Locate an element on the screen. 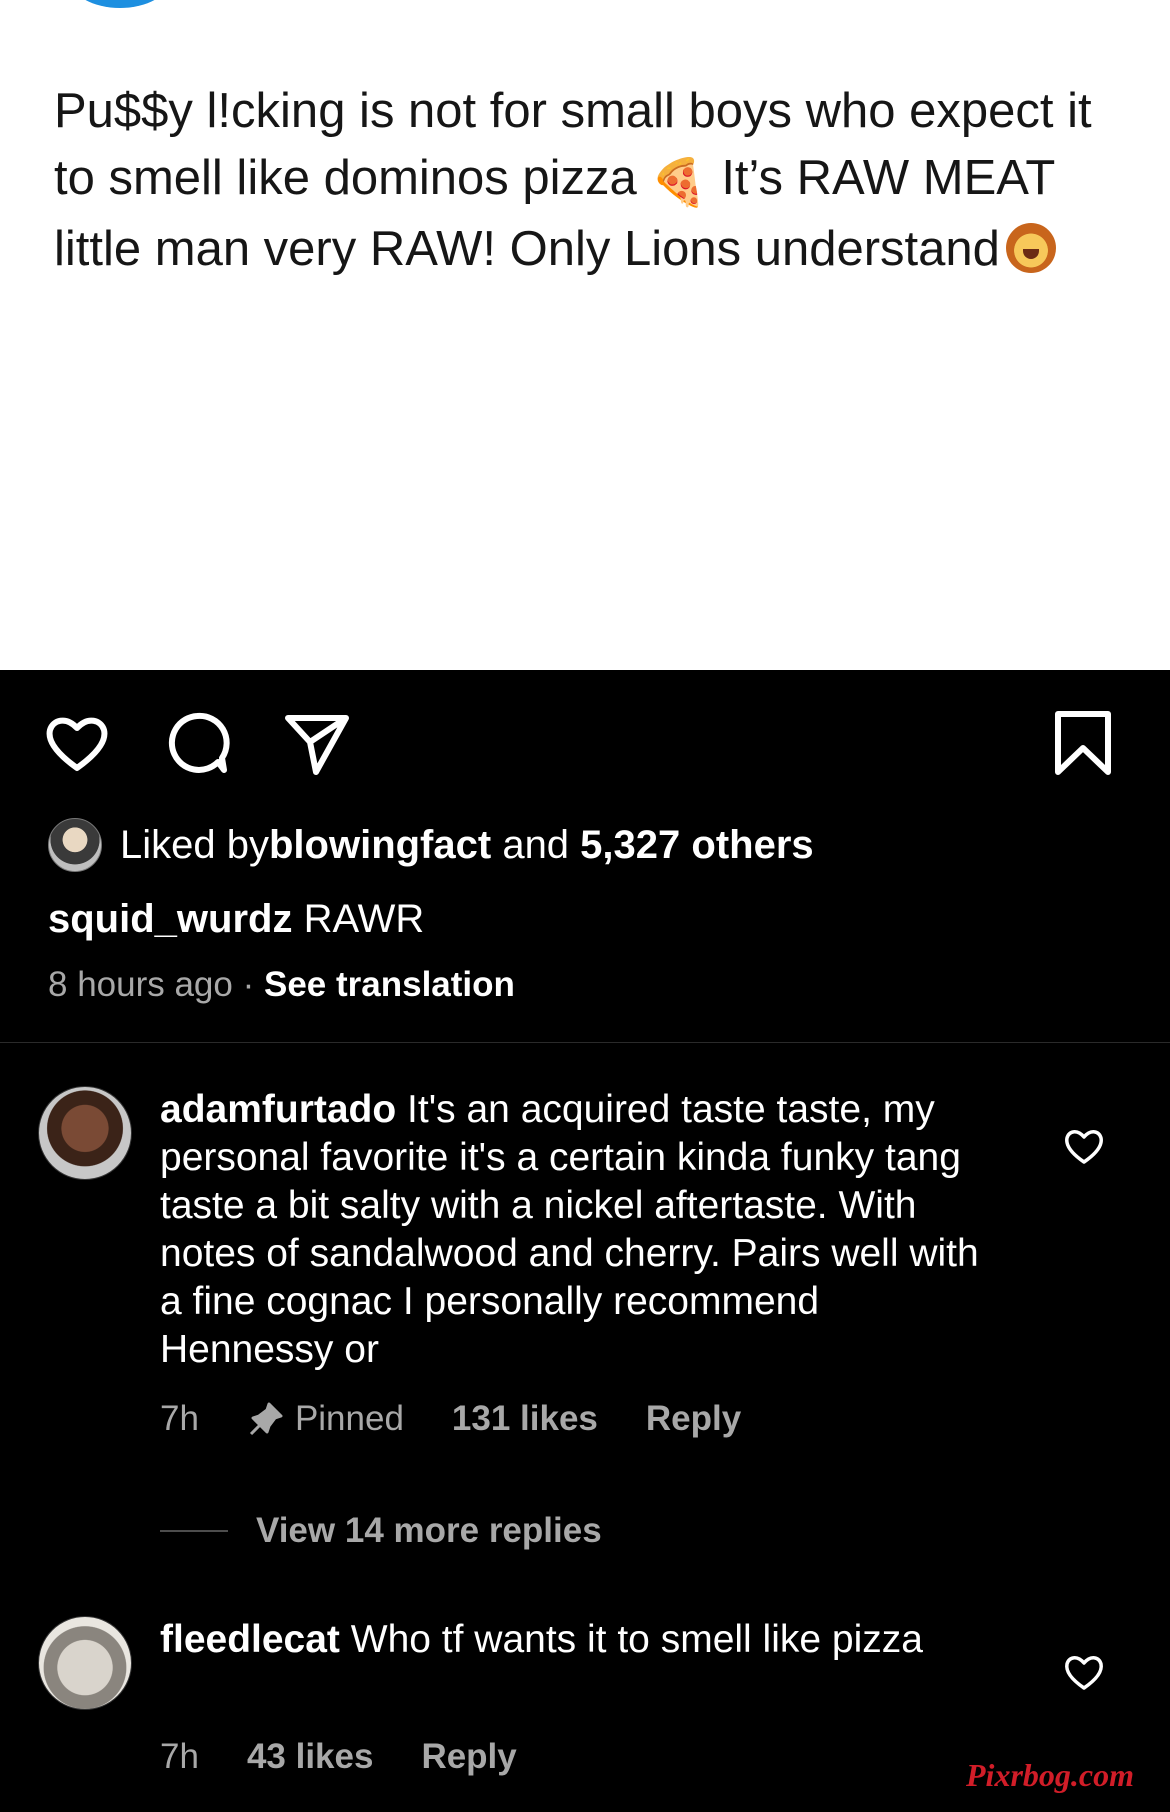 Image resolution: width=1170 pixels, height=1812 pixels. post-time: 8 hours ago is located at coordinates (140, 984).